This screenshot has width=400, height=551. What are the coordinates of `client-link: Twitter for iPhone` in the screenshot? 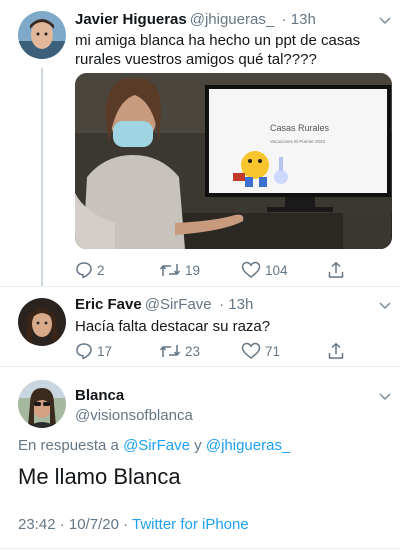 It's located at (190, 524).